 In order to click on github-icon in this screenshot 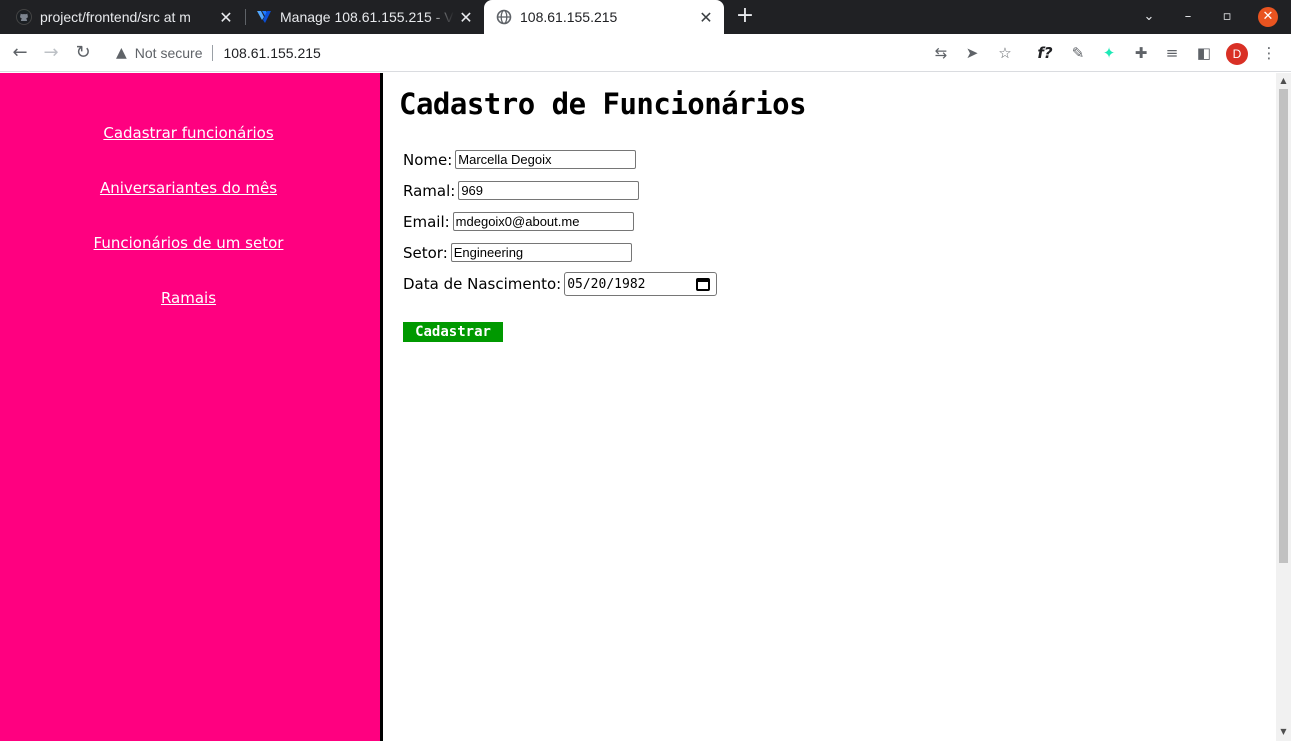, I will do `click(24, 17)`.